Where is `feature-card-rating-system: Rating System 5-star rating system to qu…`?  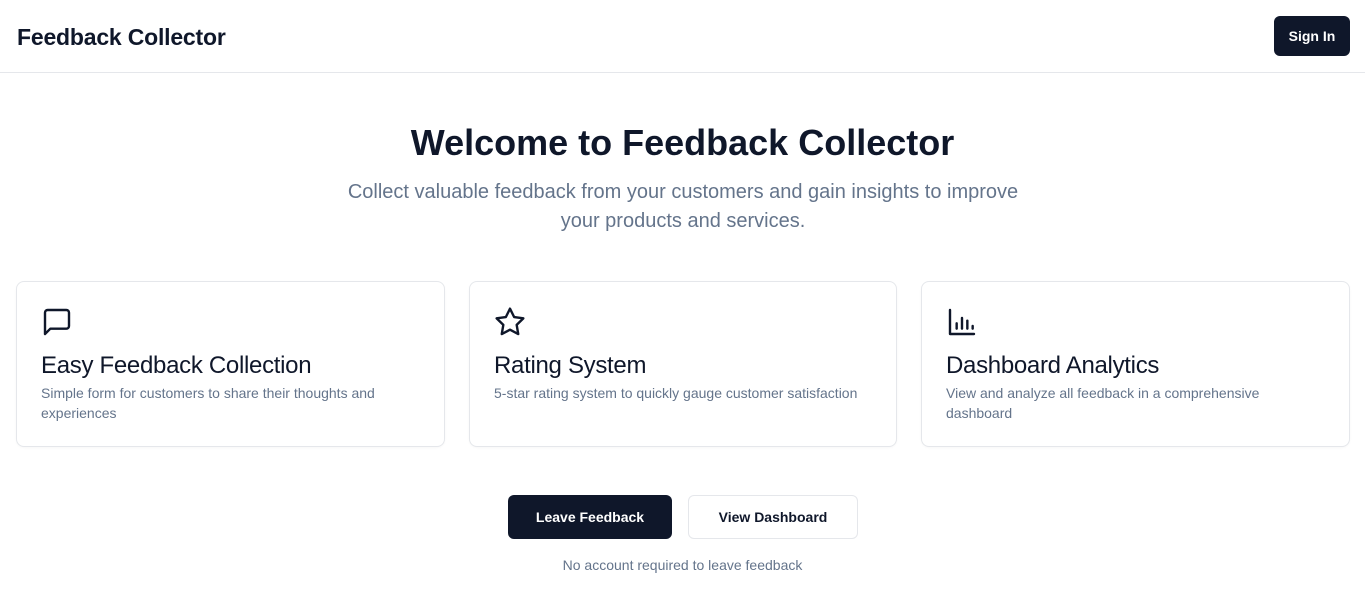
feature-card-rating-system: Rating System 5-star rating system to qu… is located at coordinates (683, 364).